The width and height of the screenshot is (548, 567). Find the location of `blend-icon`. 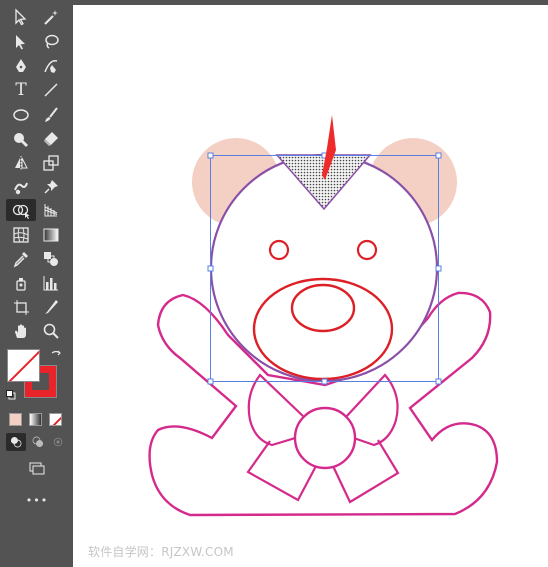

blend-icon is located at coordinates (51, 259).